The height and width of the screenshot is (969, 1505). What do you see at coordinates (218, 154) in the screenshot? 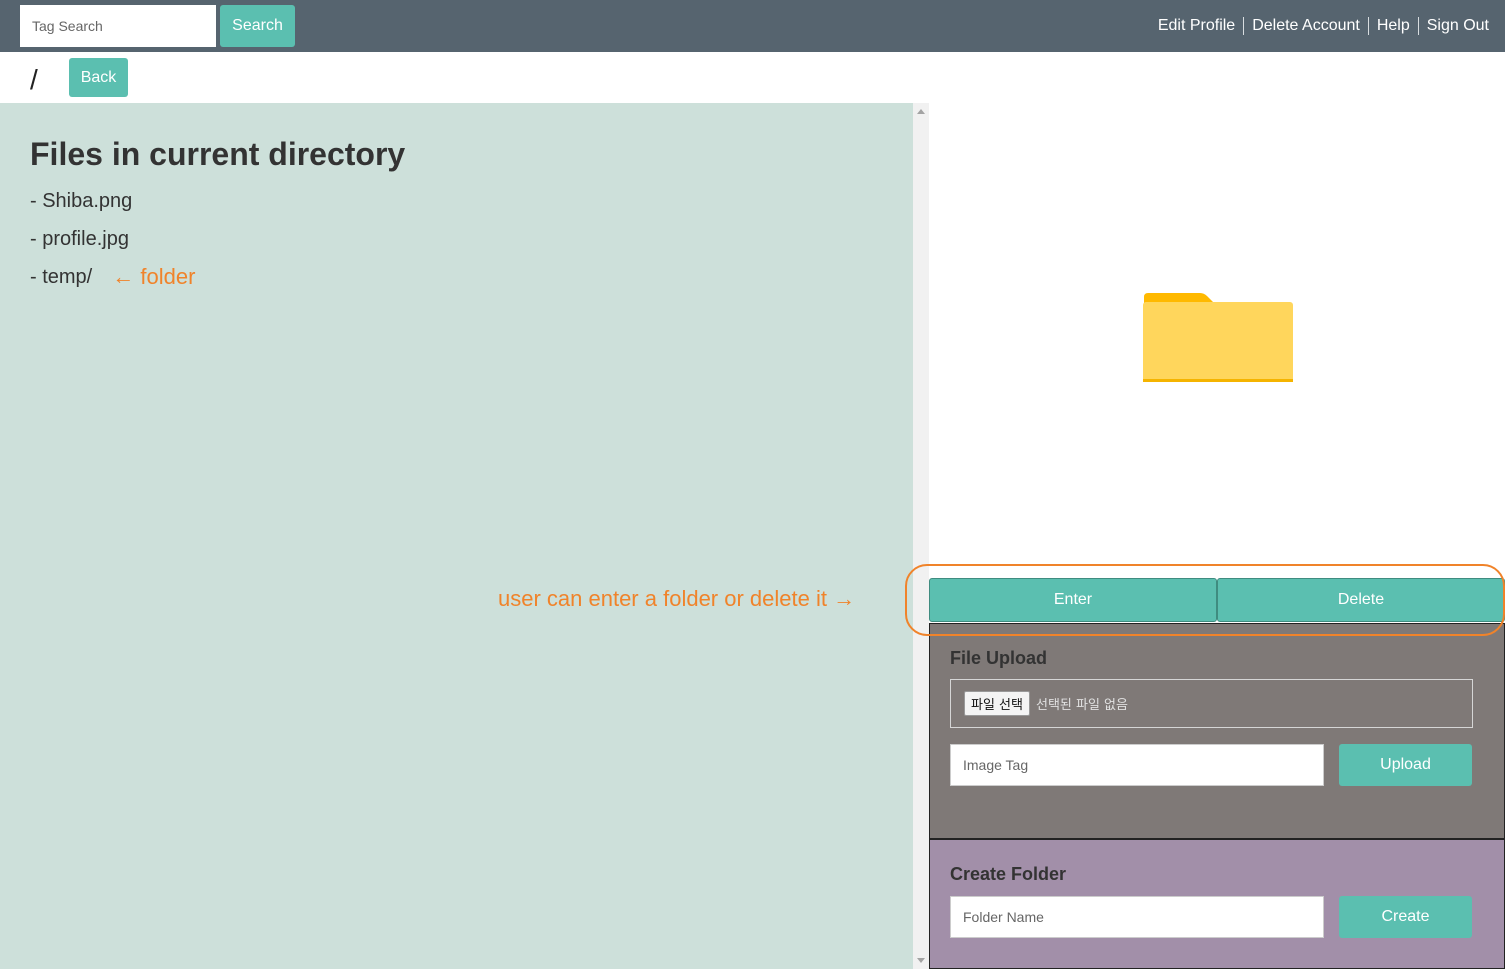
I see `file-list-title: Files in current directory` at bounding box center [218, 154].